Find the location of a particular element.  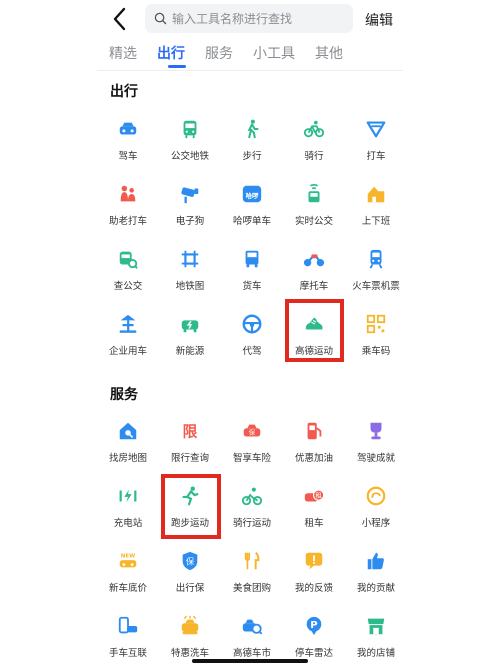

tool-label: 特惠洗车 is located at coordinates (189, 653).